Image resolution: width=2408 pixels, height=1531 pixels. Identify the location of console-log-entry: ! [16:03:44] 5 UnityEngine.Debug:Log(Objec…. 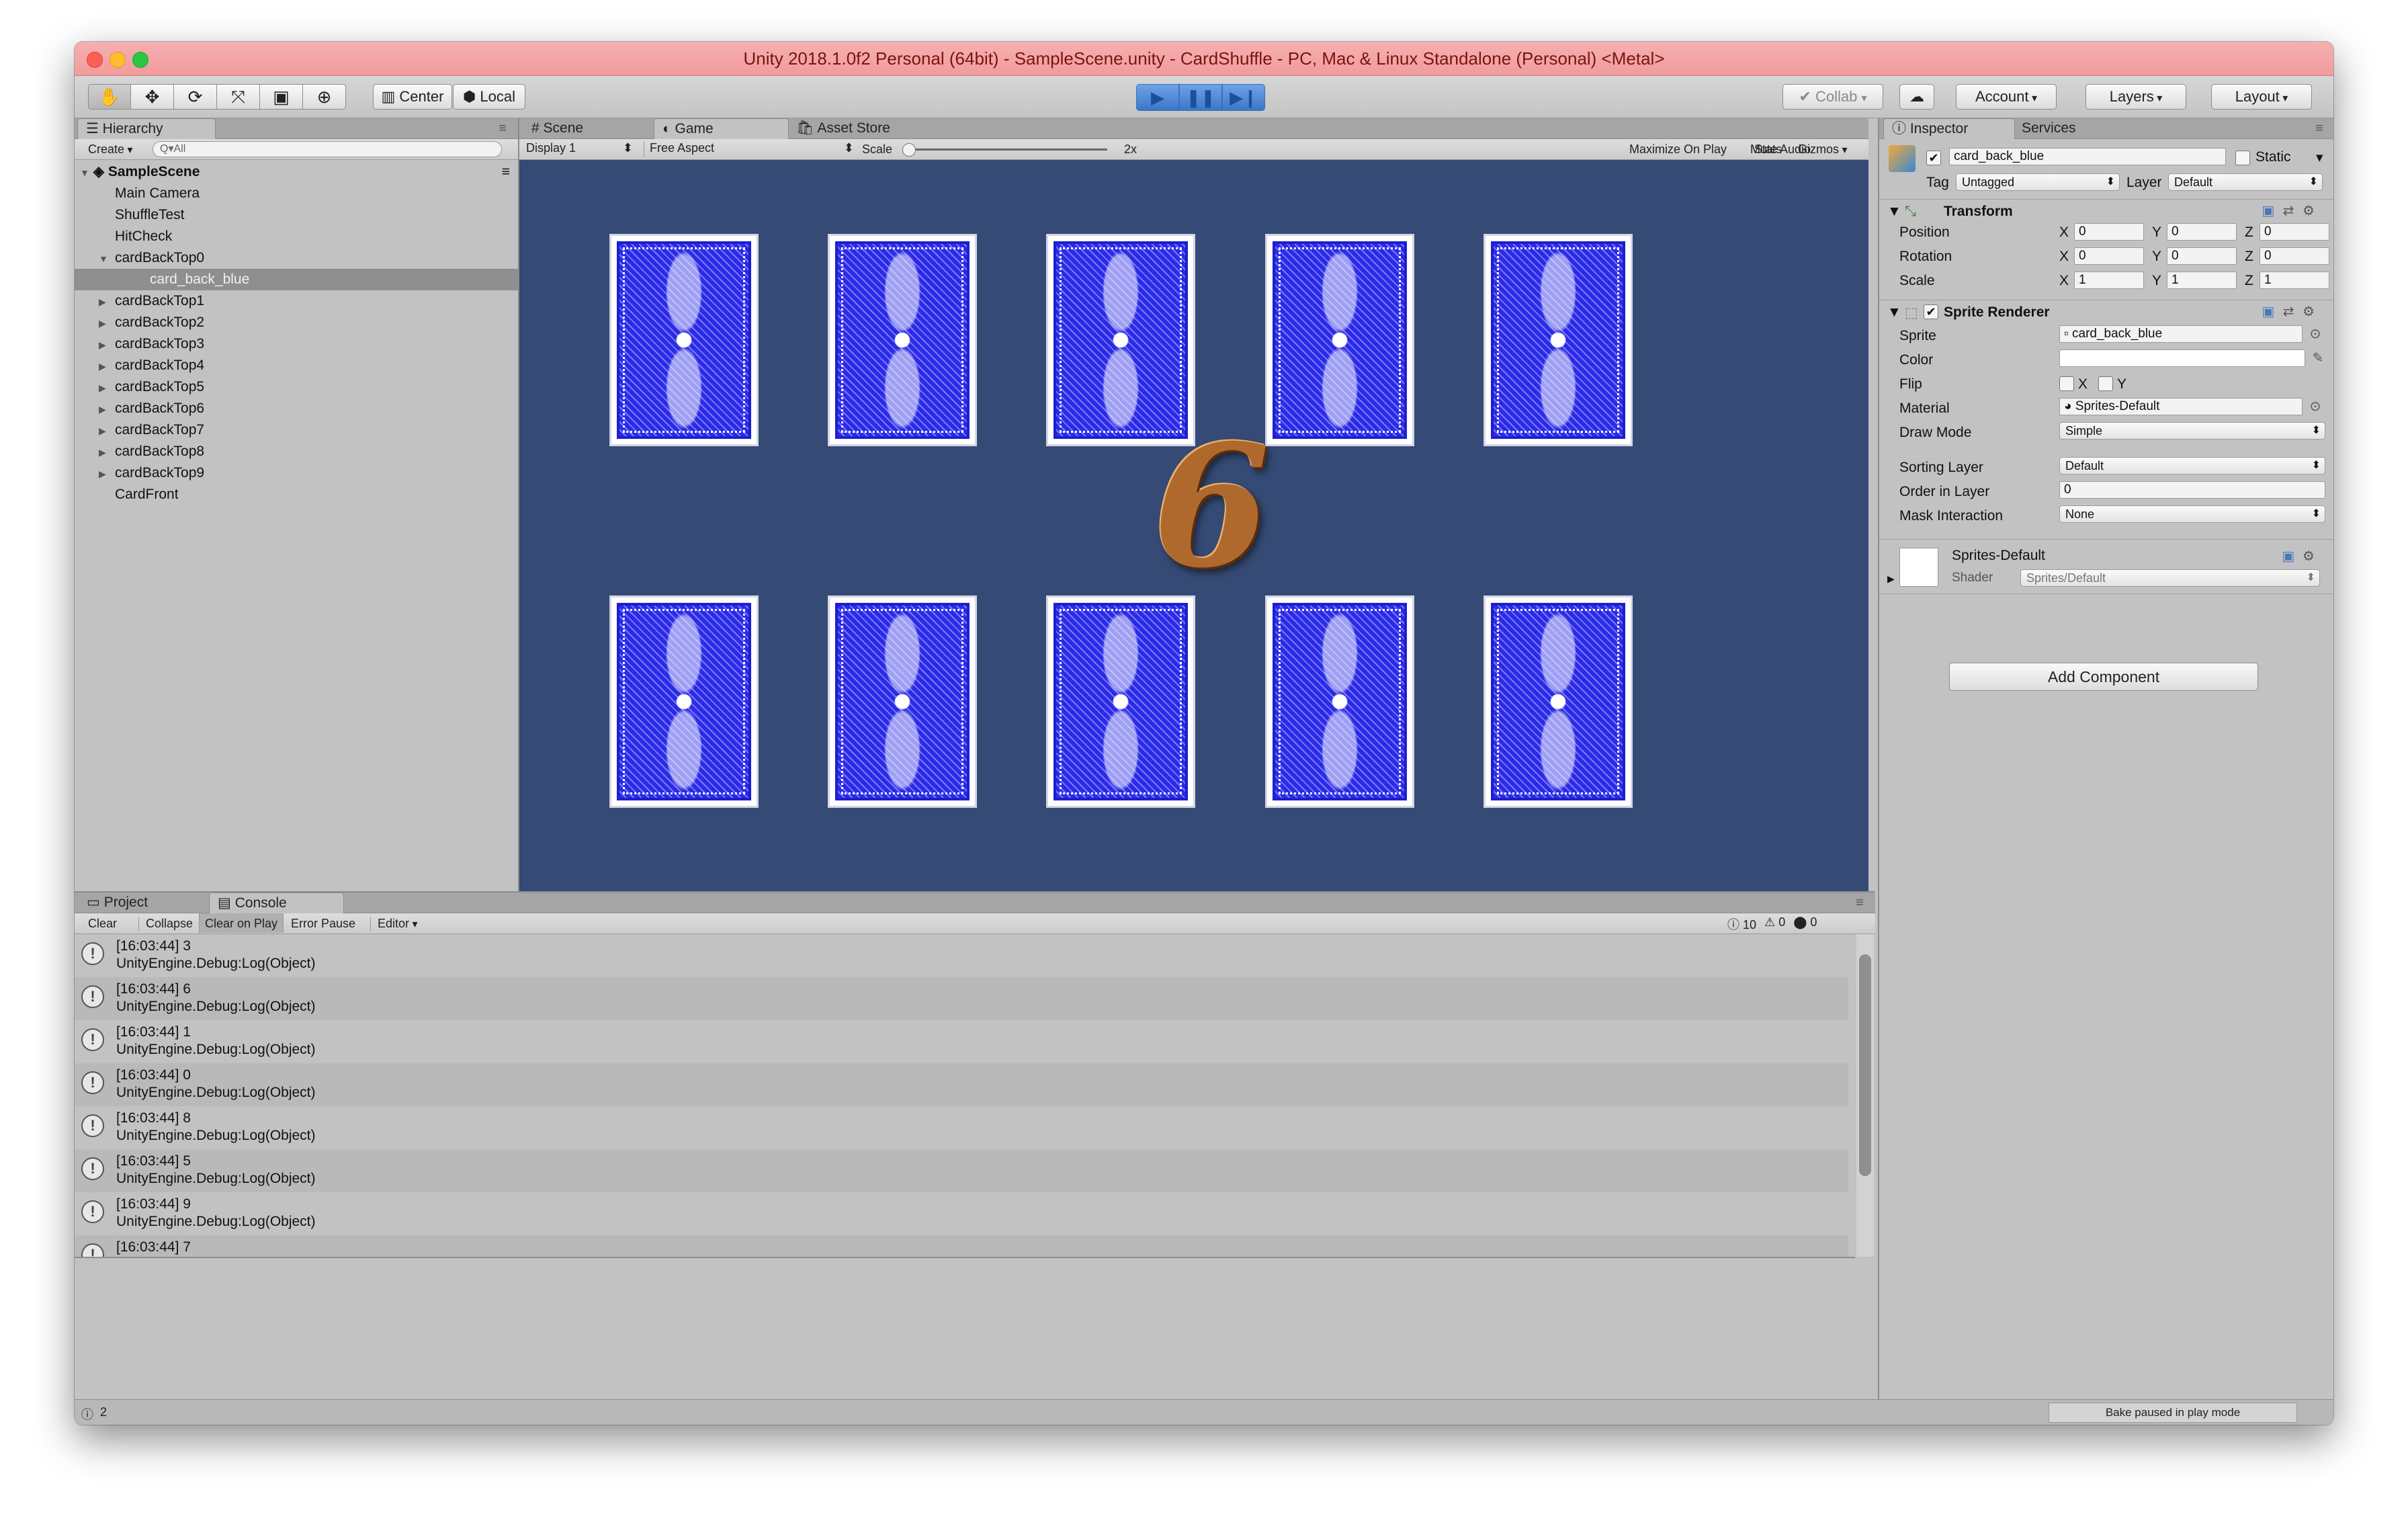
(961, 1170).